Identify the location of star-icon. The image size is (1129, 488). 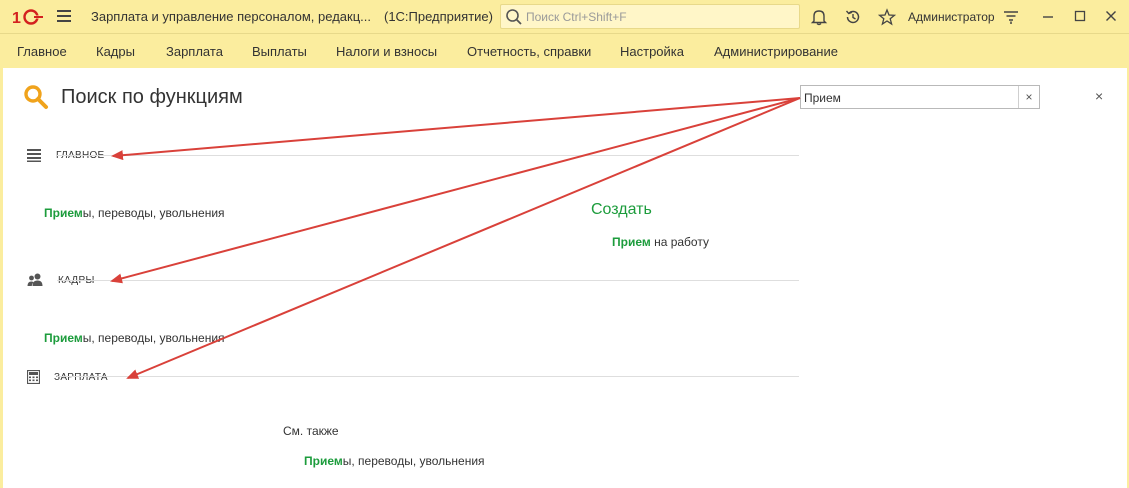
(887, 17).